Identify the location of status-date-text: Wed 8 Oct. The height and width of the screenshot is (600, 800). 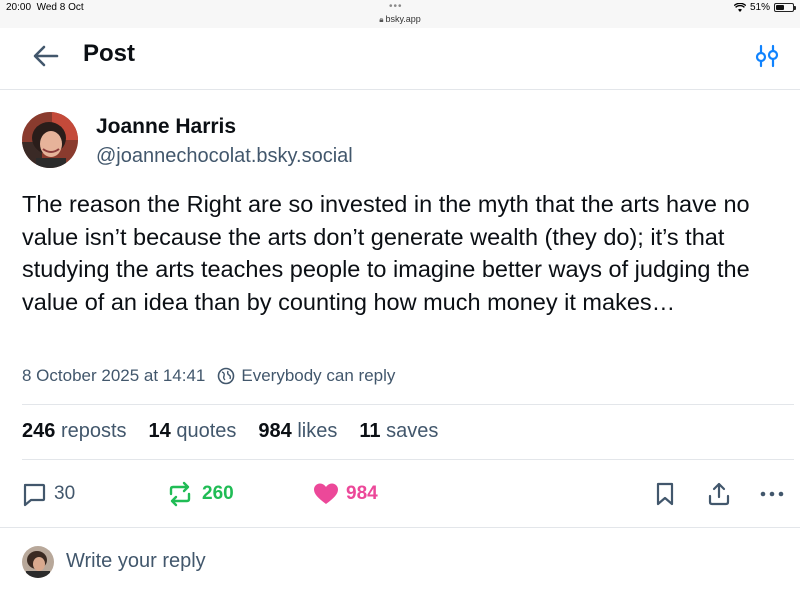
(60, 7).